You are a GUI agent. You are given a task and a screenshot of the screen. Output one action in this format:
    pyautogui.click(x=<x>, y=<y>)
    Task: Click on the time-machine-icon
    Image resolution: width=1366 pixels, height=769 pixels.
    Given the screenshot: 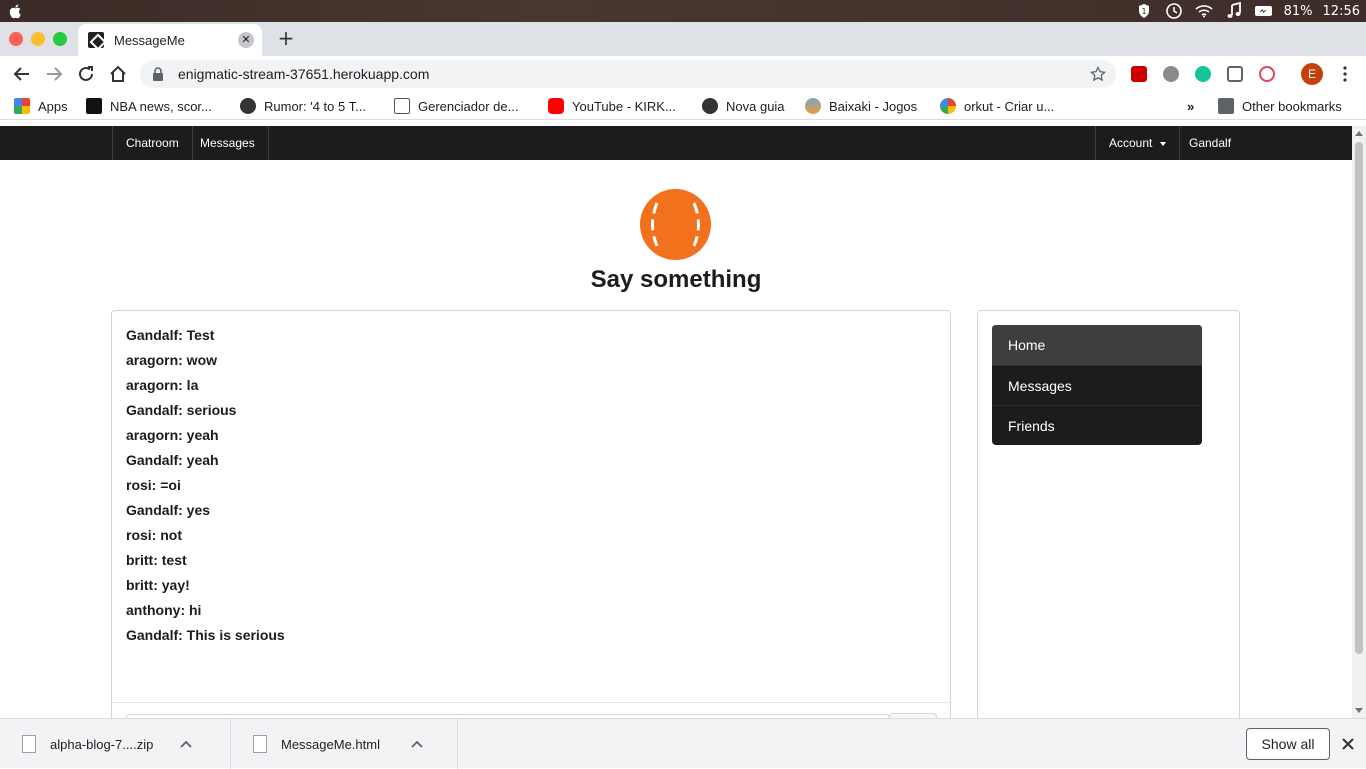 What is the action you would take?
    pyautogui.click(x=1174, y=11)
    